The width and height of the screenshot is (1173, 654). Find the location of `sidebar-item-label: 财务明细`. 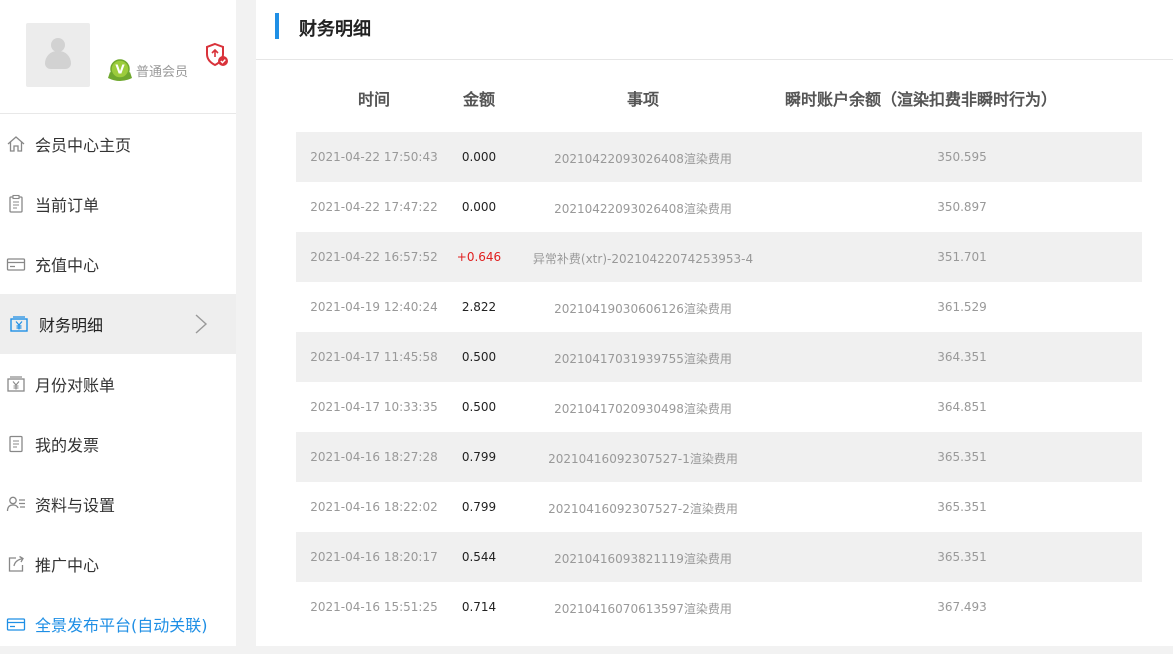

sidebar-item-label: 财务明细 is located at coordinates (71, 325).